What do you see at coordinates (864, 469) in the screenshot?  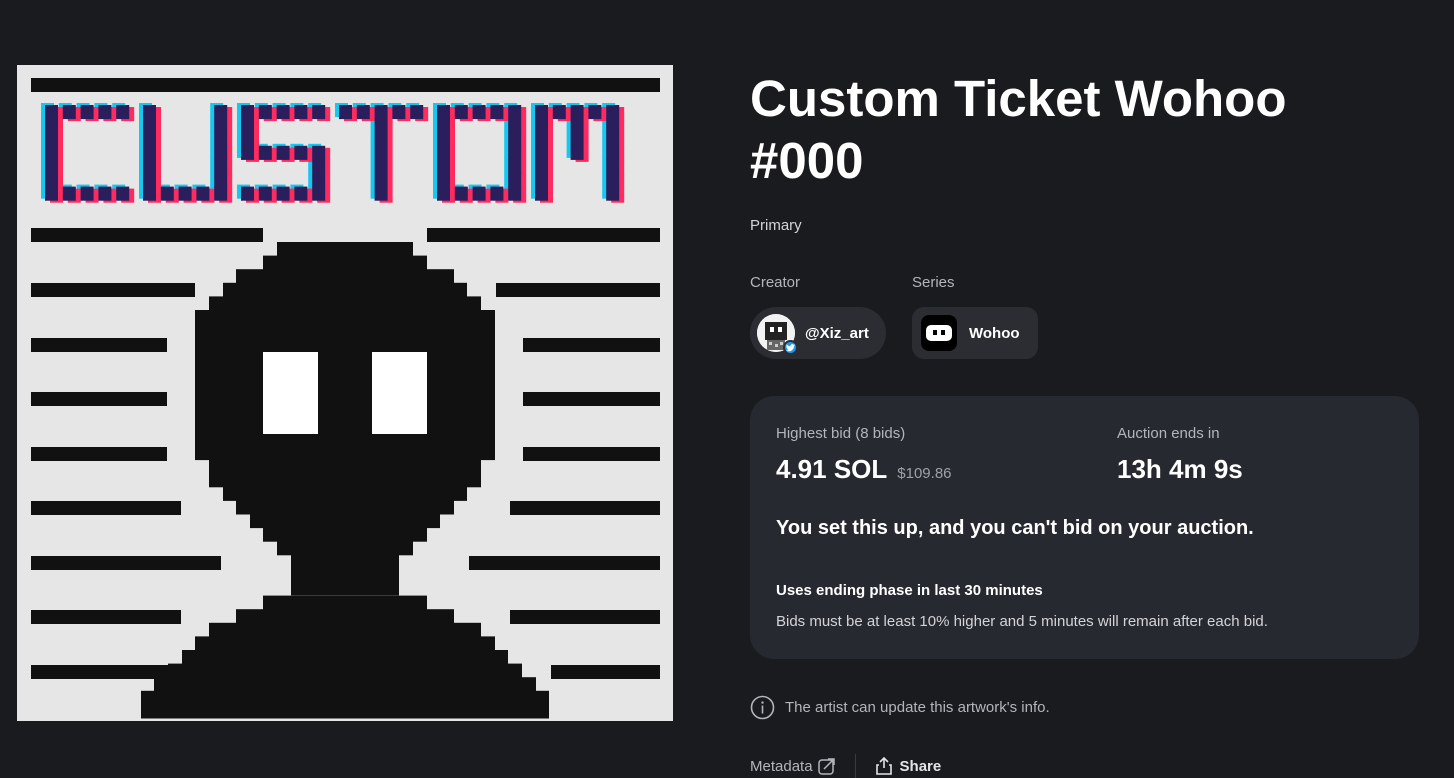 I see `highest-bid-value: 4.91 SOL $109.86` at bounding box center [864, 469].